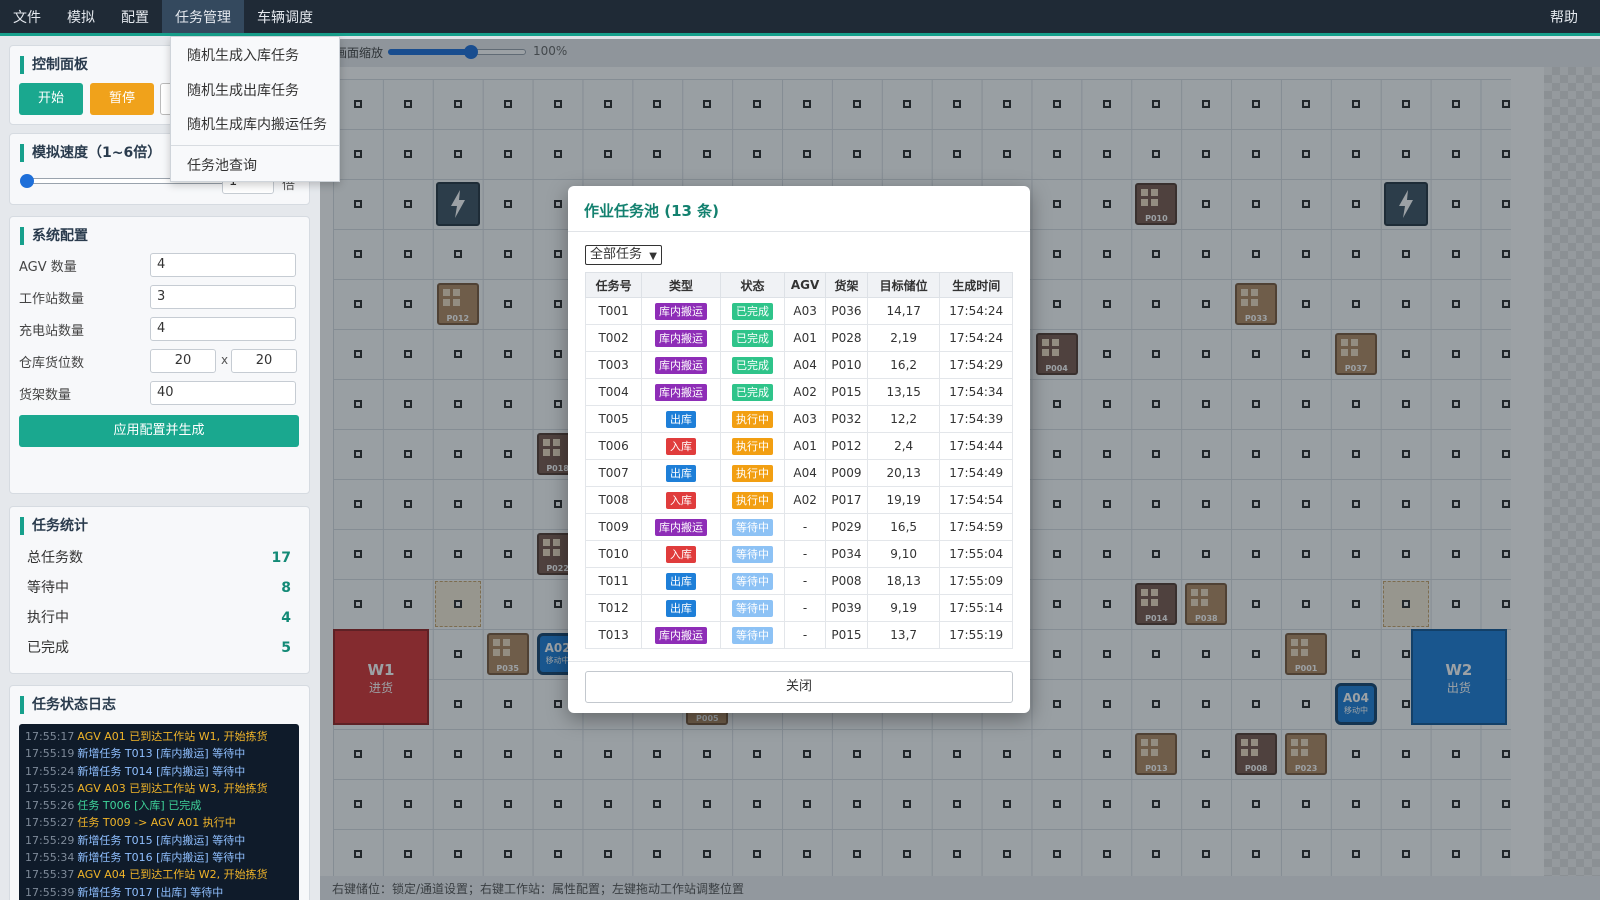  What do you see at coordinates (286, 618) in the screenshot?
I see `stat-running-value: 4` at bounding box center [286, 618].